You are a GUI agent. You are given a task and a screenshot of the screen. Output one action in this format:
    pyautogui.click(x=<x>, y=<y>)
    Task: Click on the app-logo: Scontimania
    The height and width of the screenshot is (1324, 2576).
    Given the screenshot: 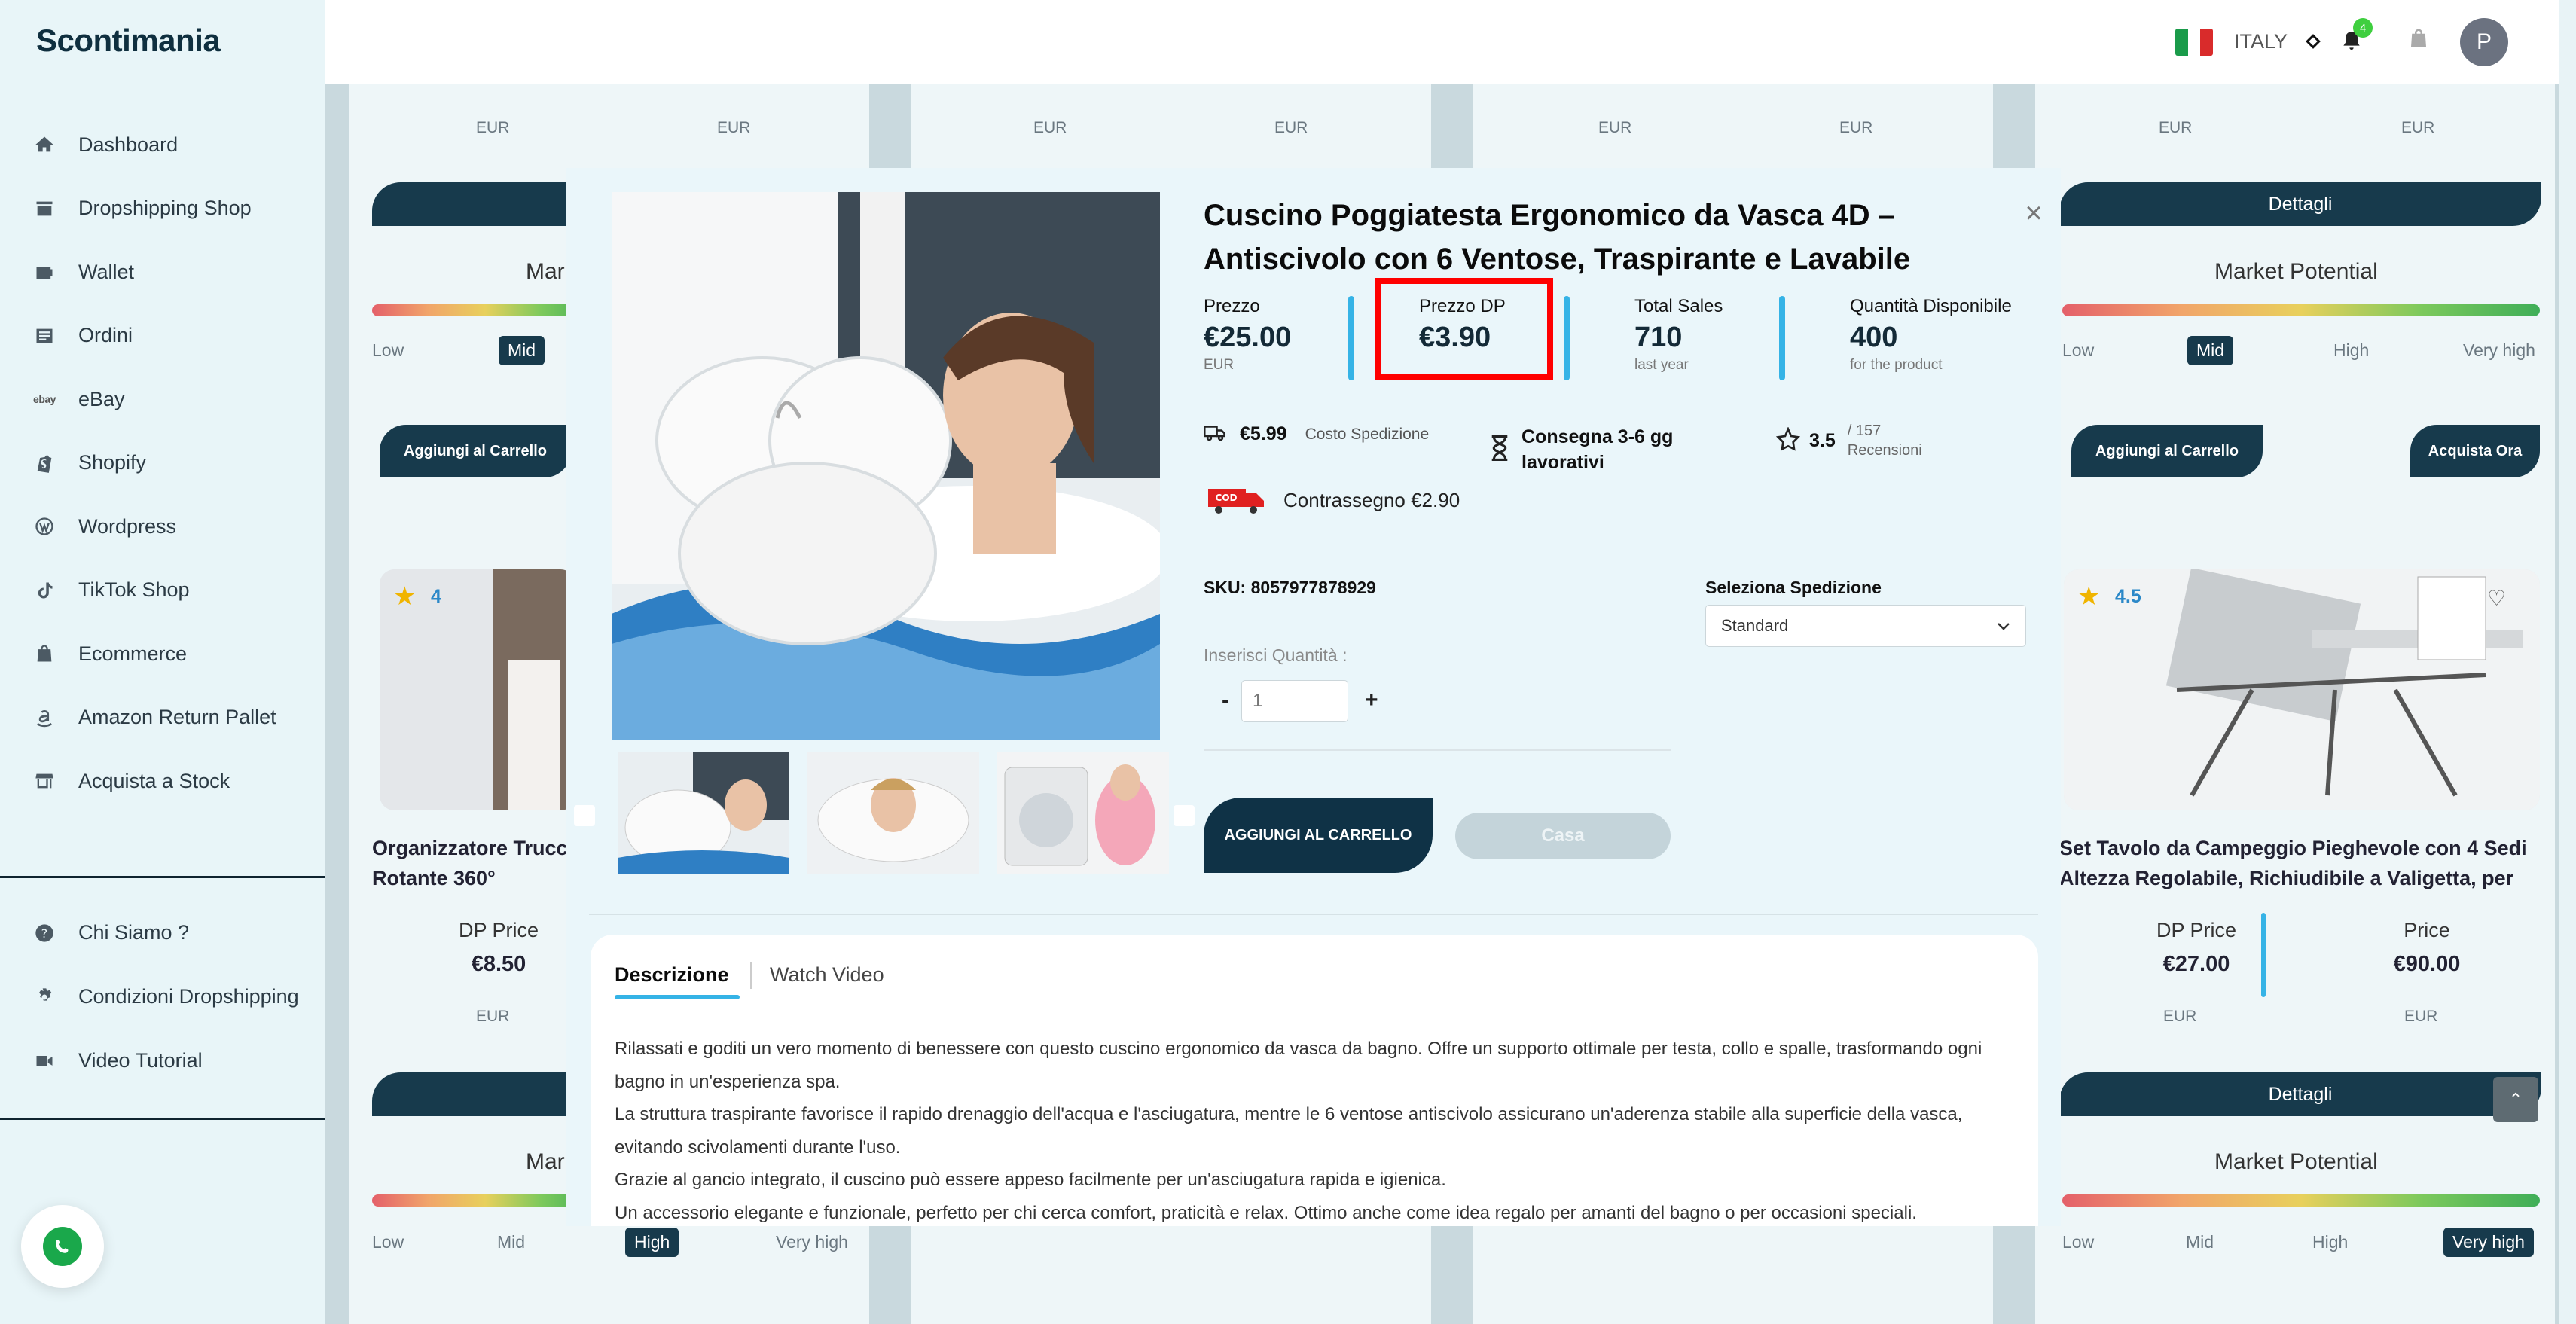 What is the action you would take?
    pyautogui.click(x=129, y=41)
    